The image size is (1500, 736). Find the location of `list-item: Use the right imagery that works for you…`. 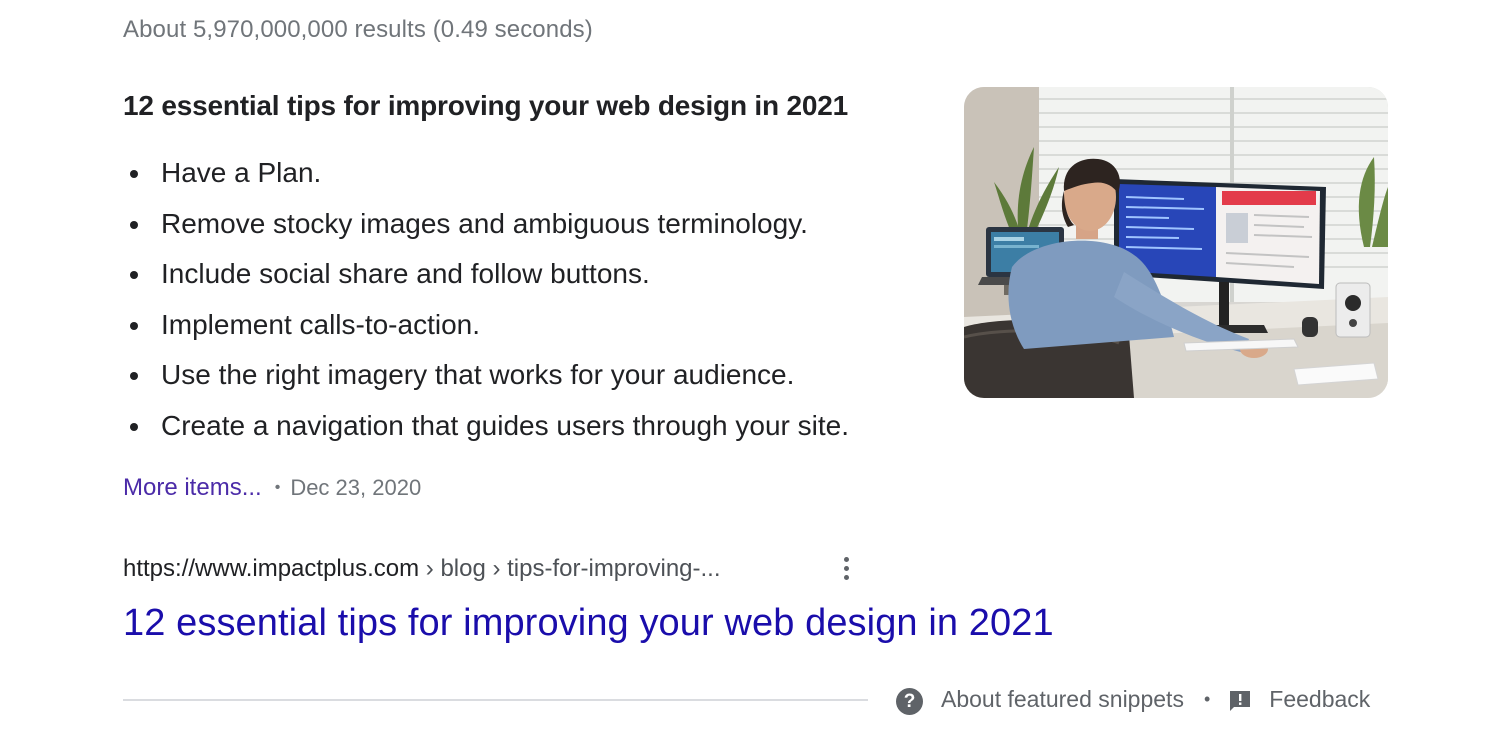

list-item: Use the right imagery that works for you… is located at coordinates (486, 377).